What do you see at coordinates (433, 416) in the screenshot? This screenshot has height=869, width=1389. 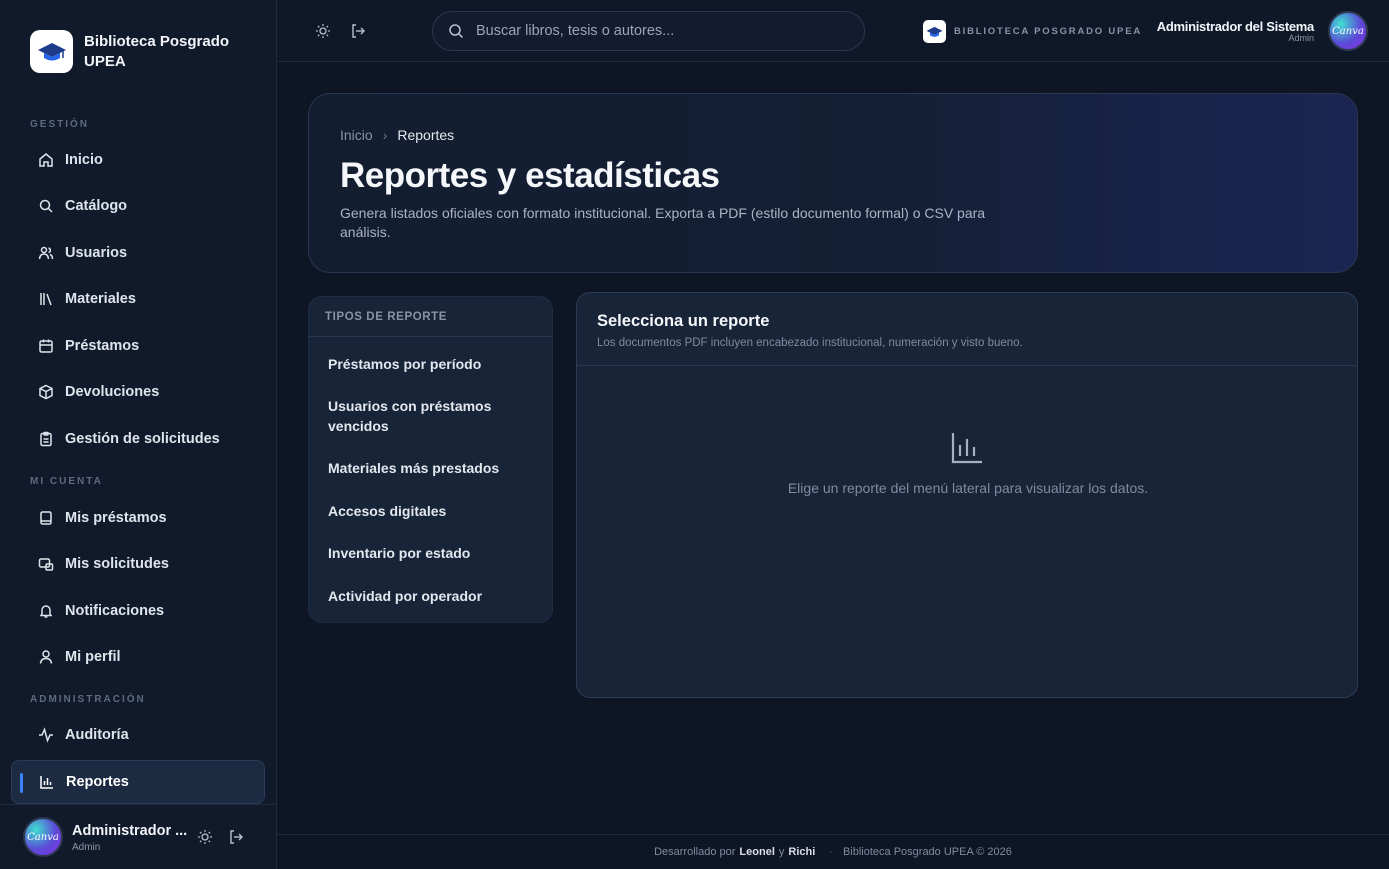 I see `report-type-item: Usuarios con préstamos vencidos` at bounding box center [433, 416].